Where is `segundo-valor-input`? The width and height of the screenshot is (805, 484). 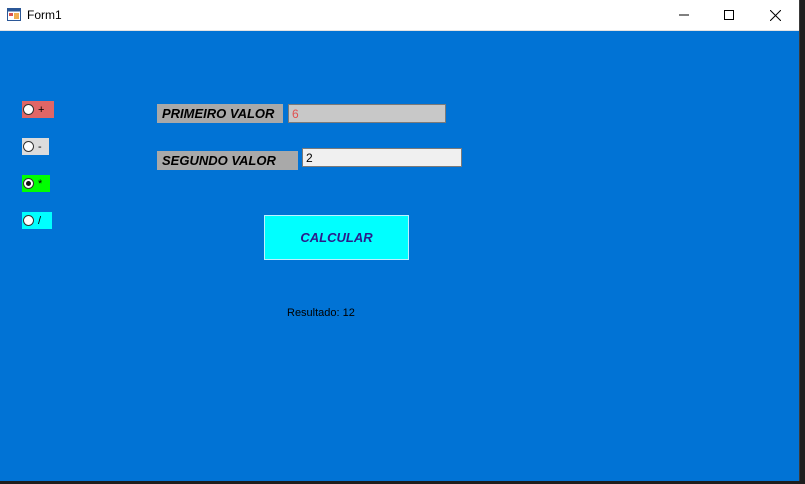
segundo-valor-input is located at coordinates (382, 157).